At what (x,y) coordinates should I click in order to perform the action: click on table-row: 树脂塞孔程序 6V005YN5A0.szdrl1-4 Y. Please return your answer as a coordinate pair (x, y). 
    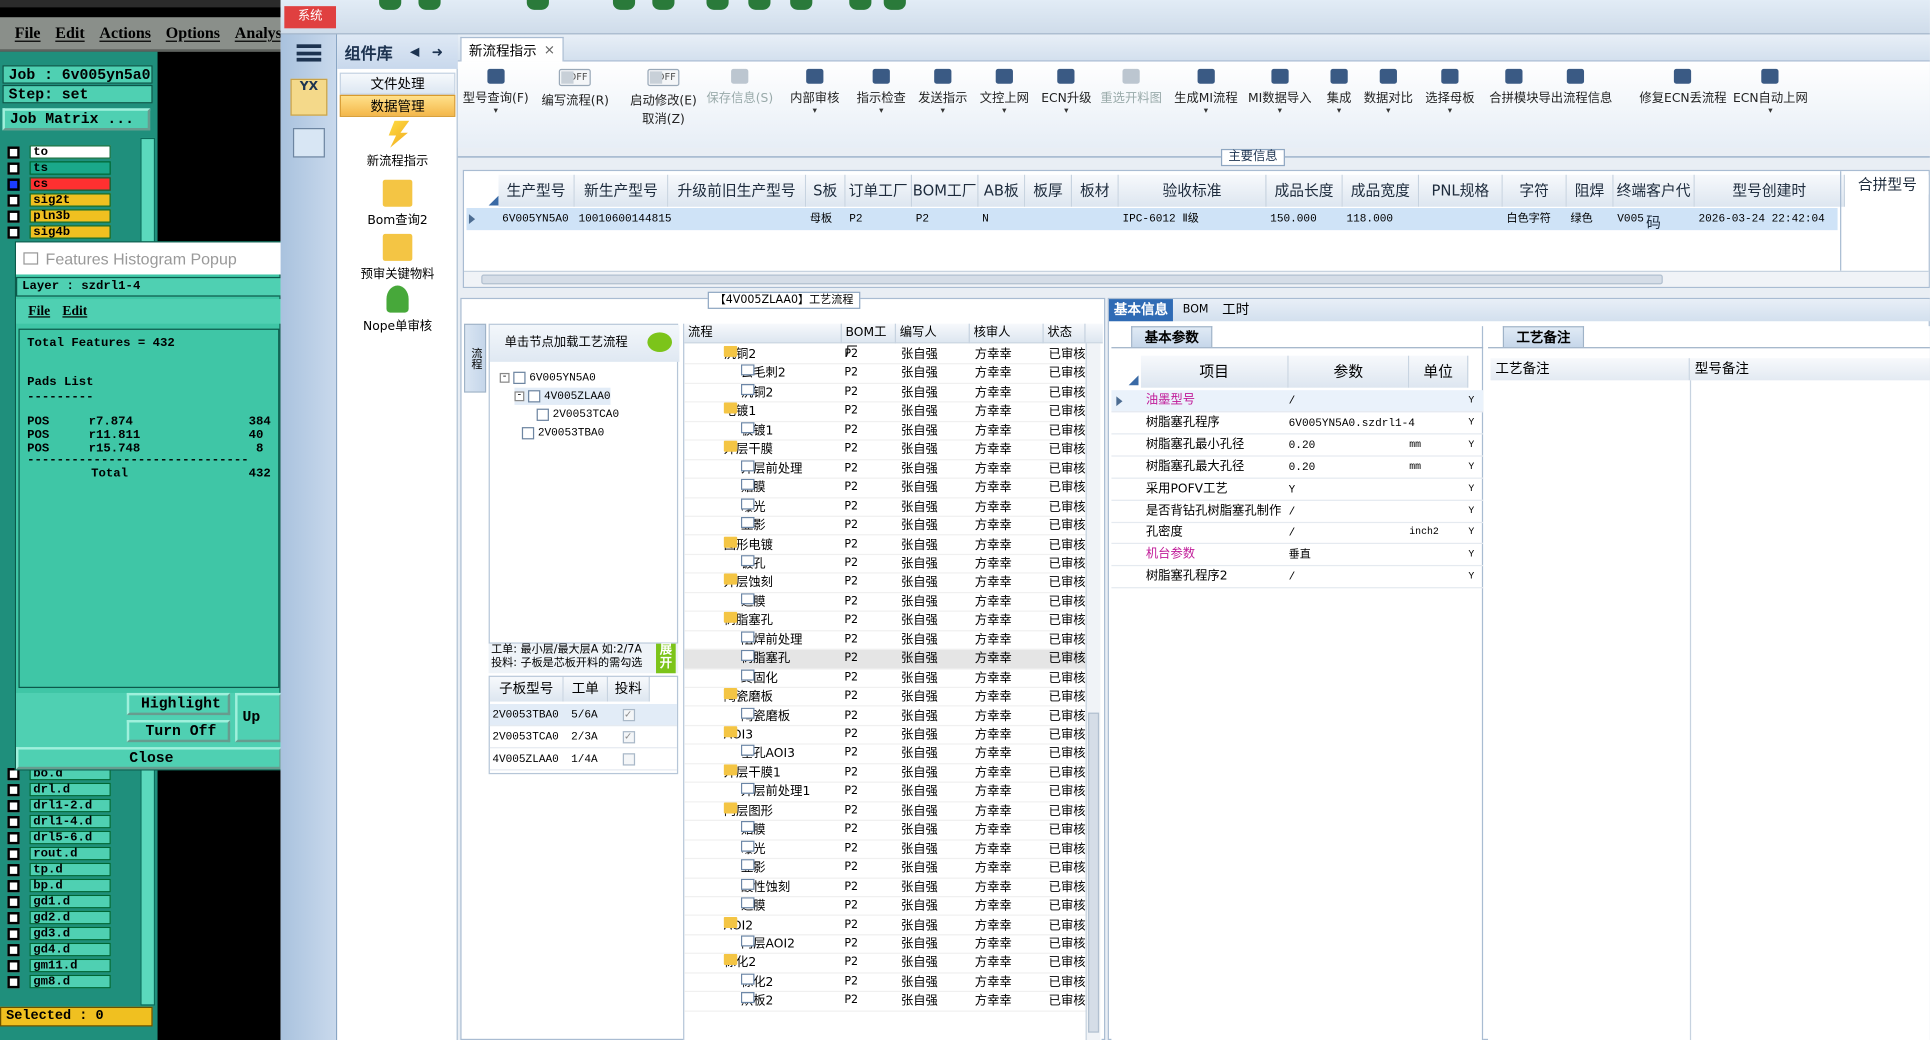
    Looking at the image, I should click on (1297, 423).